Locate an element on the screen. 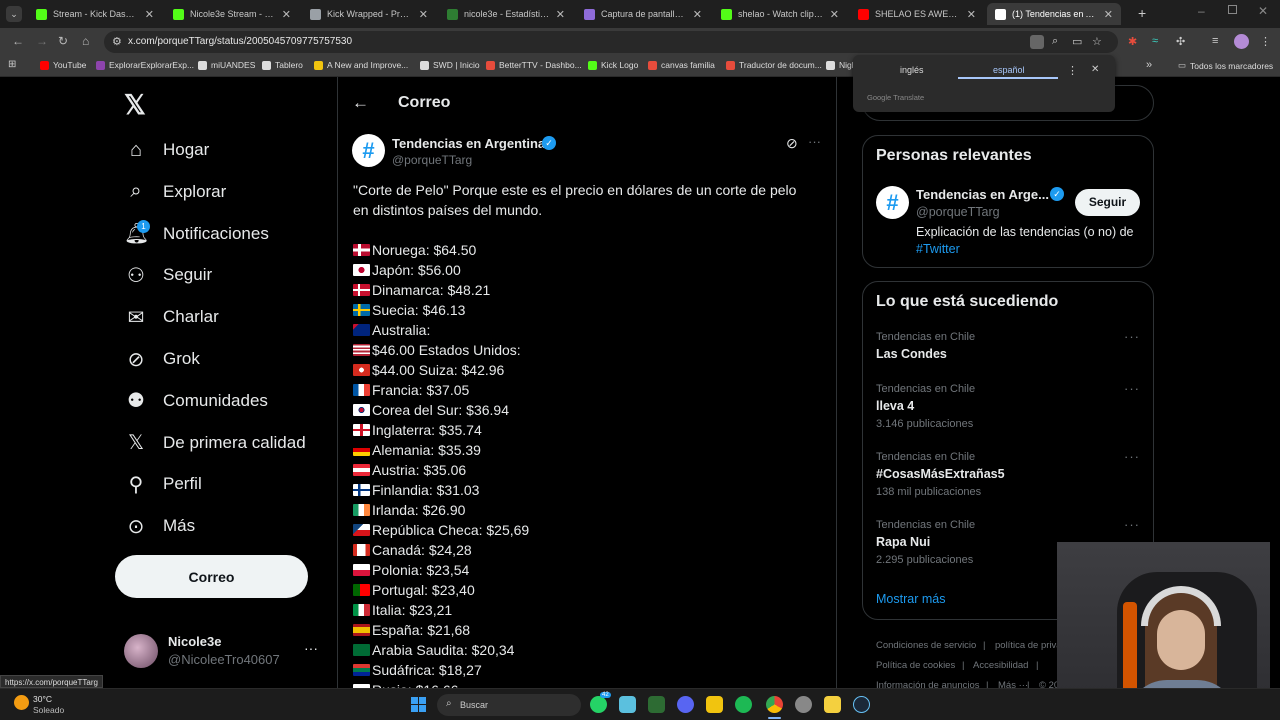  sticky-notes-icon is located at coordinates (832, 704).